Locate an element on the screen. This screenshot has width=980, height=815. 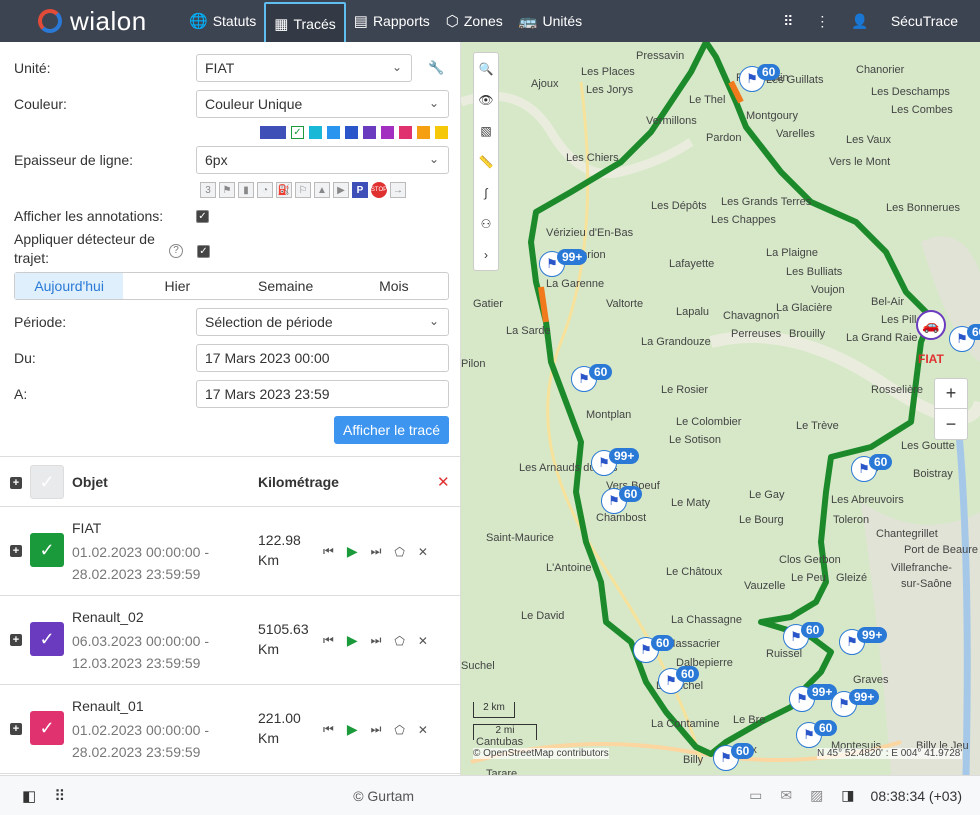
gauge-icon: ◔ is located at coordinates (265, 190).